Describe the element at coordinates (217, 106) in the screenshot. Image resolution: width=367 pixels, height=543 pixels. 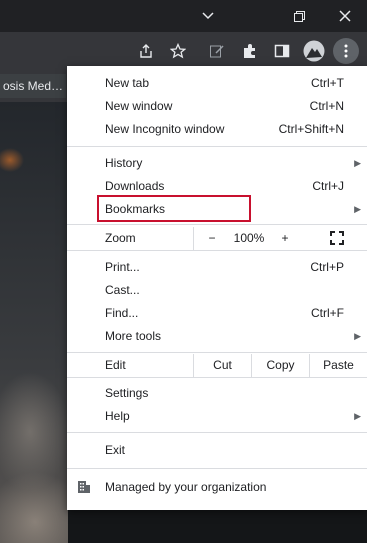
I see `menu-item-new-window: New window Ctrl+N` at that location.